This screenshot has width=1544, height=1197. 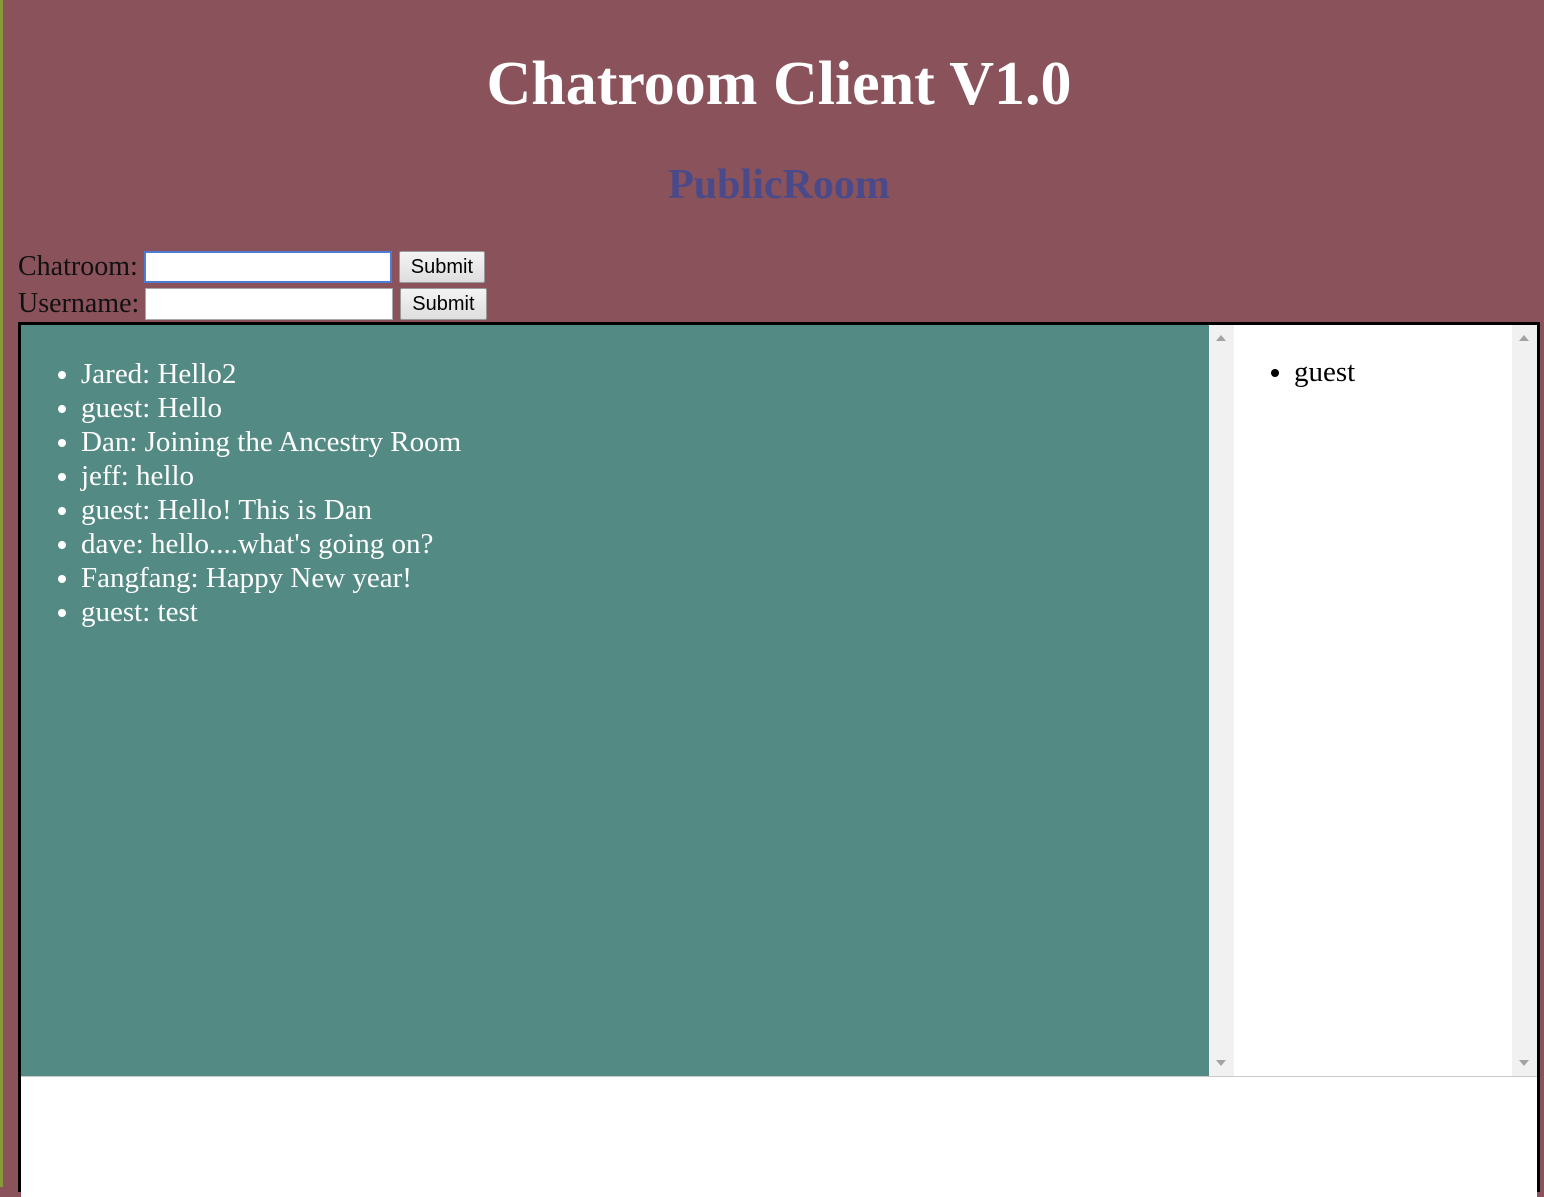 I want to click on users-panel: guest, so click(x=1373, y=700).